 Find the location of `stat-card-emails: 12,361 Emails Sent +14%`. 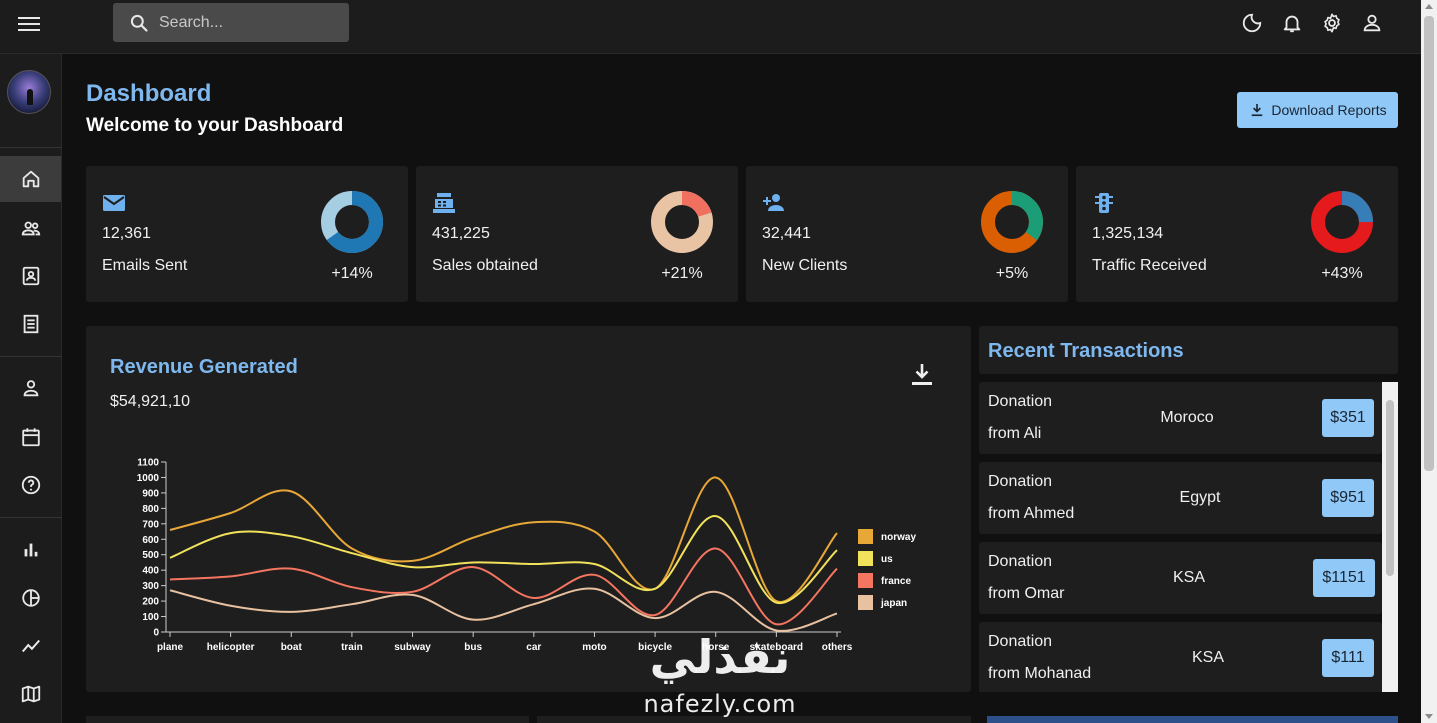

stat-card-emails: 12,361 Emails Sent +14% is located at coordinates (247, 234).